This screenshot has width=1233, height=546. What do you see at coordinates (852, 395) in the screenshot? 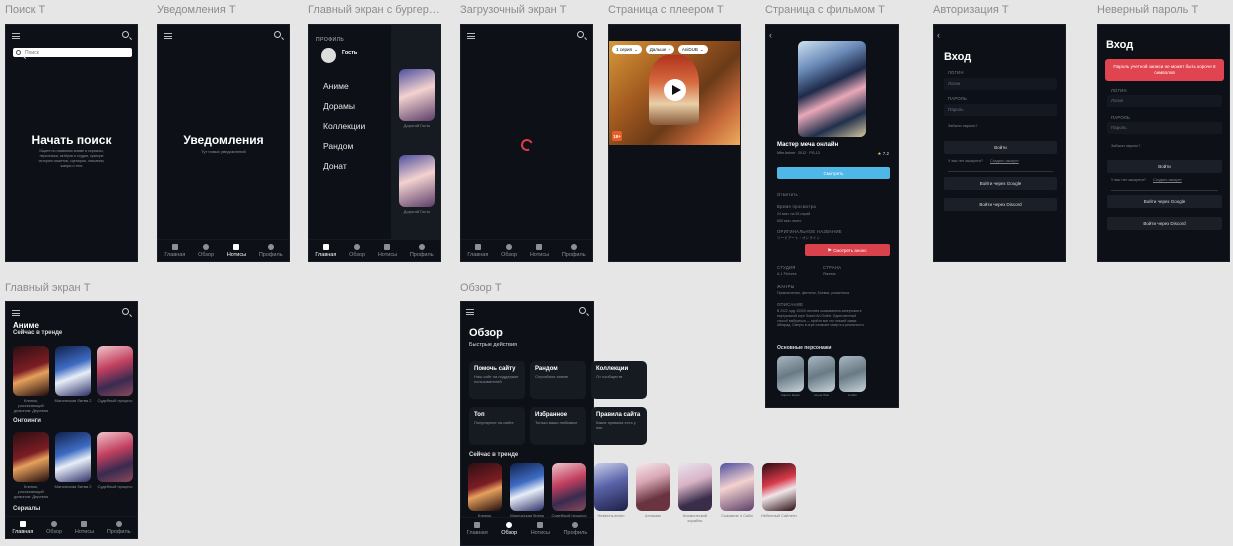
I see `character-name: Кляйн` at bounding box center [852, 395].